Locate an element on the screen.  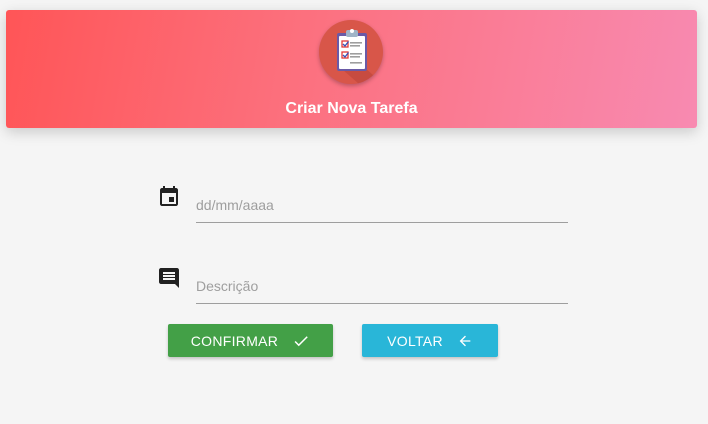
confirm-button: CONFIRMAR is located at coordinates (250, 340).